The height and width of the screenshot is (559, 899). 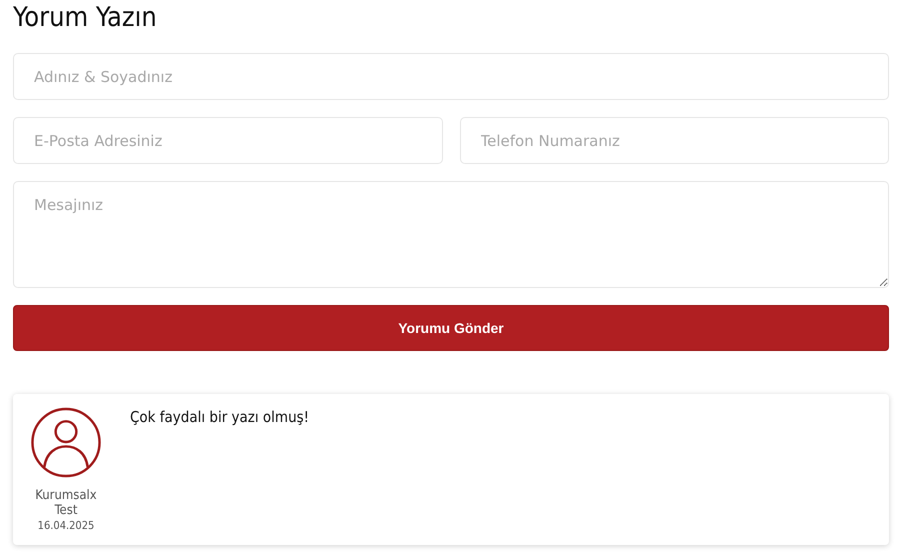 I want to click on form-title: Yorum Yazın, so click(x=85, y=18).